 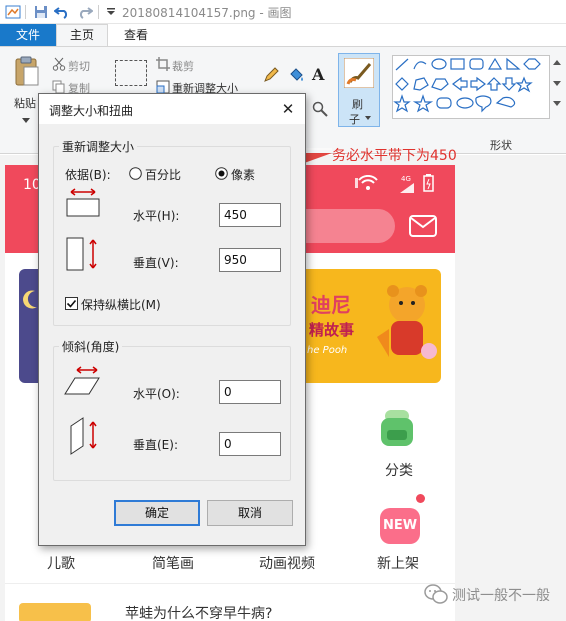 I want to click on skew-h-input, so click(x=250, y=392).